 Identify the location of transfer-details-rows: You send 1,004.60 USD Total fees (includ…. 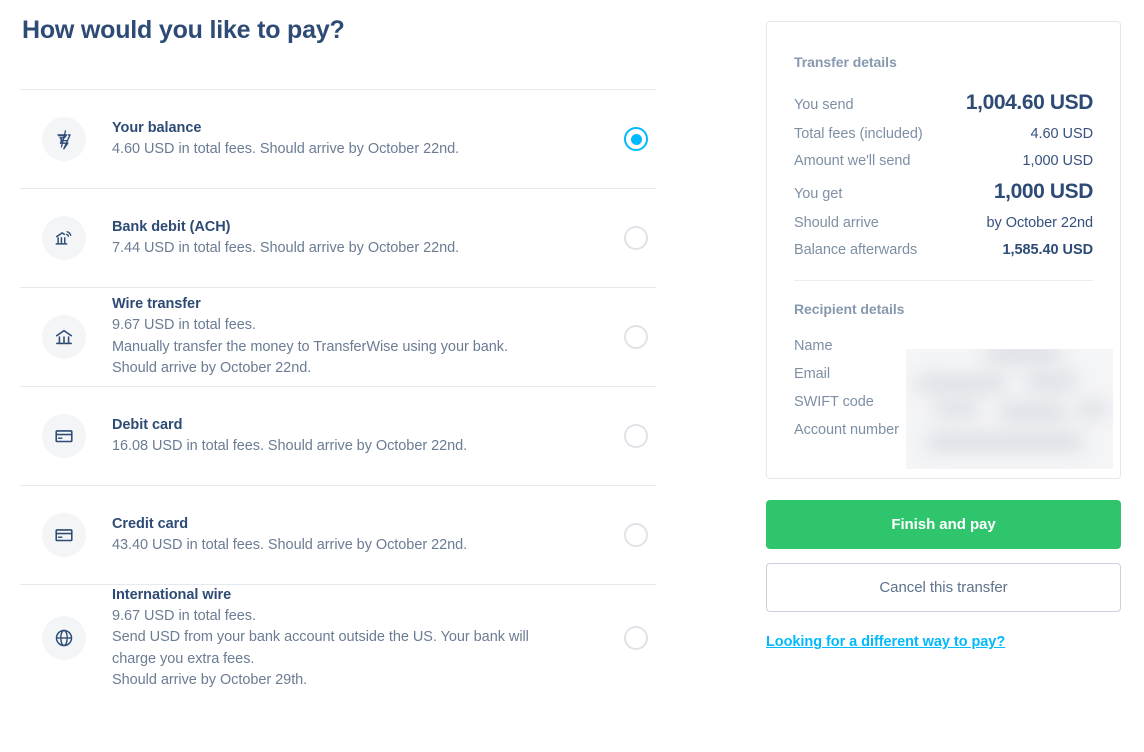
(943, 174).